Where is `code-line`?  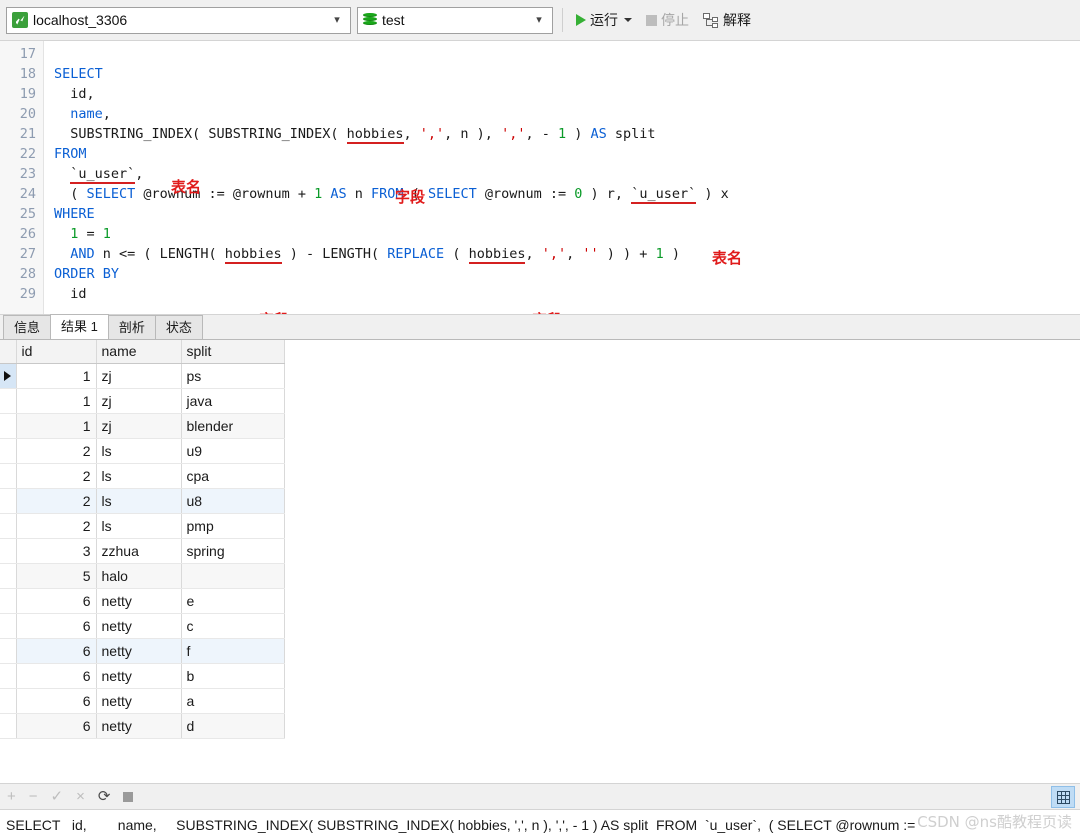 code-line is located at coordinates (562, 54).